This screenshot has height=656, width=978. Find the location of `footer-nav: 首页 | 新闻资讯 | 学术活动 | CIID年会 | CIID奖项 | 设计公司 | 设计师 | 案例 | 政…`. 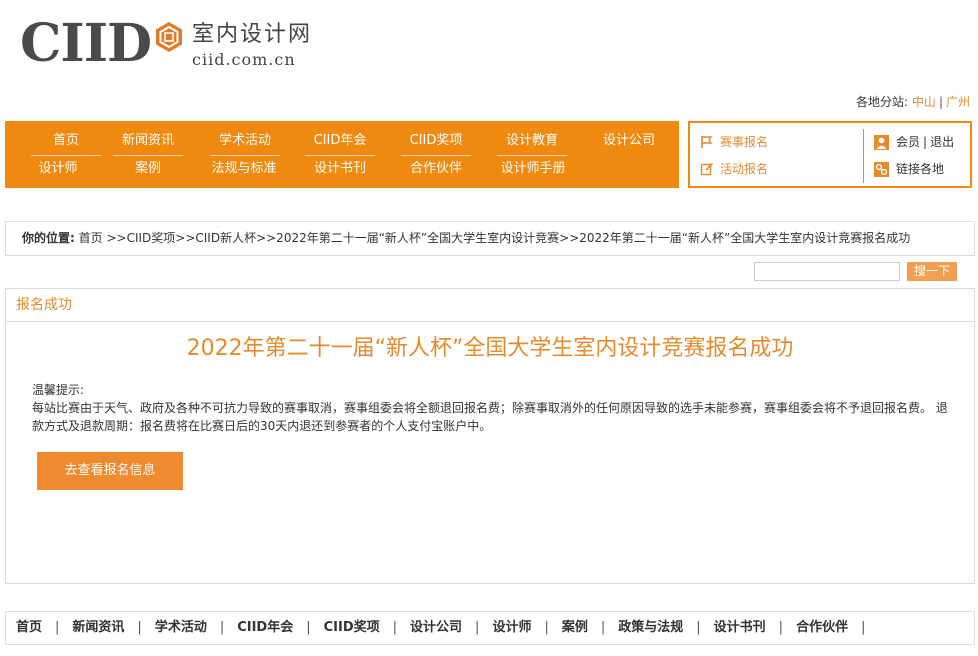

footer-nav: 首页 | 新闻资讯 | 学术活动 | CIID年会 | CIID奖项 | 设计公司 | 设计师 | 案例 | 政… is located at coordinates (490, 628).